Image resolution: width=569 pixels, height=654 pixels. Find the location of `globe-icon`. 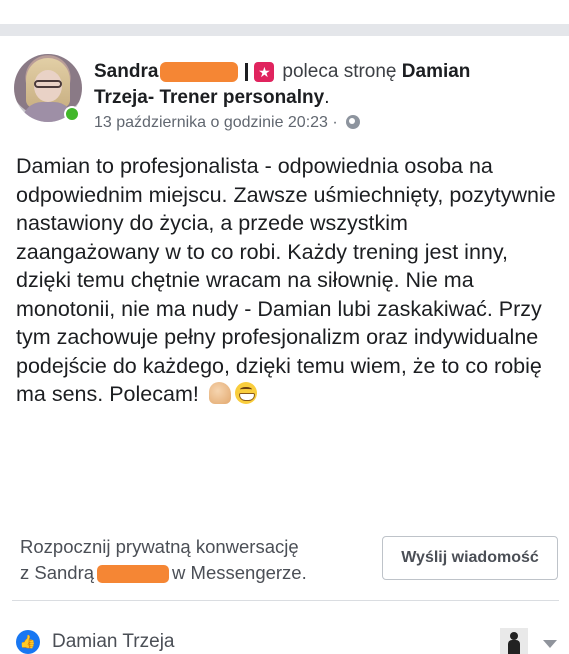

globe-icon is located at coordinates (353, 122).